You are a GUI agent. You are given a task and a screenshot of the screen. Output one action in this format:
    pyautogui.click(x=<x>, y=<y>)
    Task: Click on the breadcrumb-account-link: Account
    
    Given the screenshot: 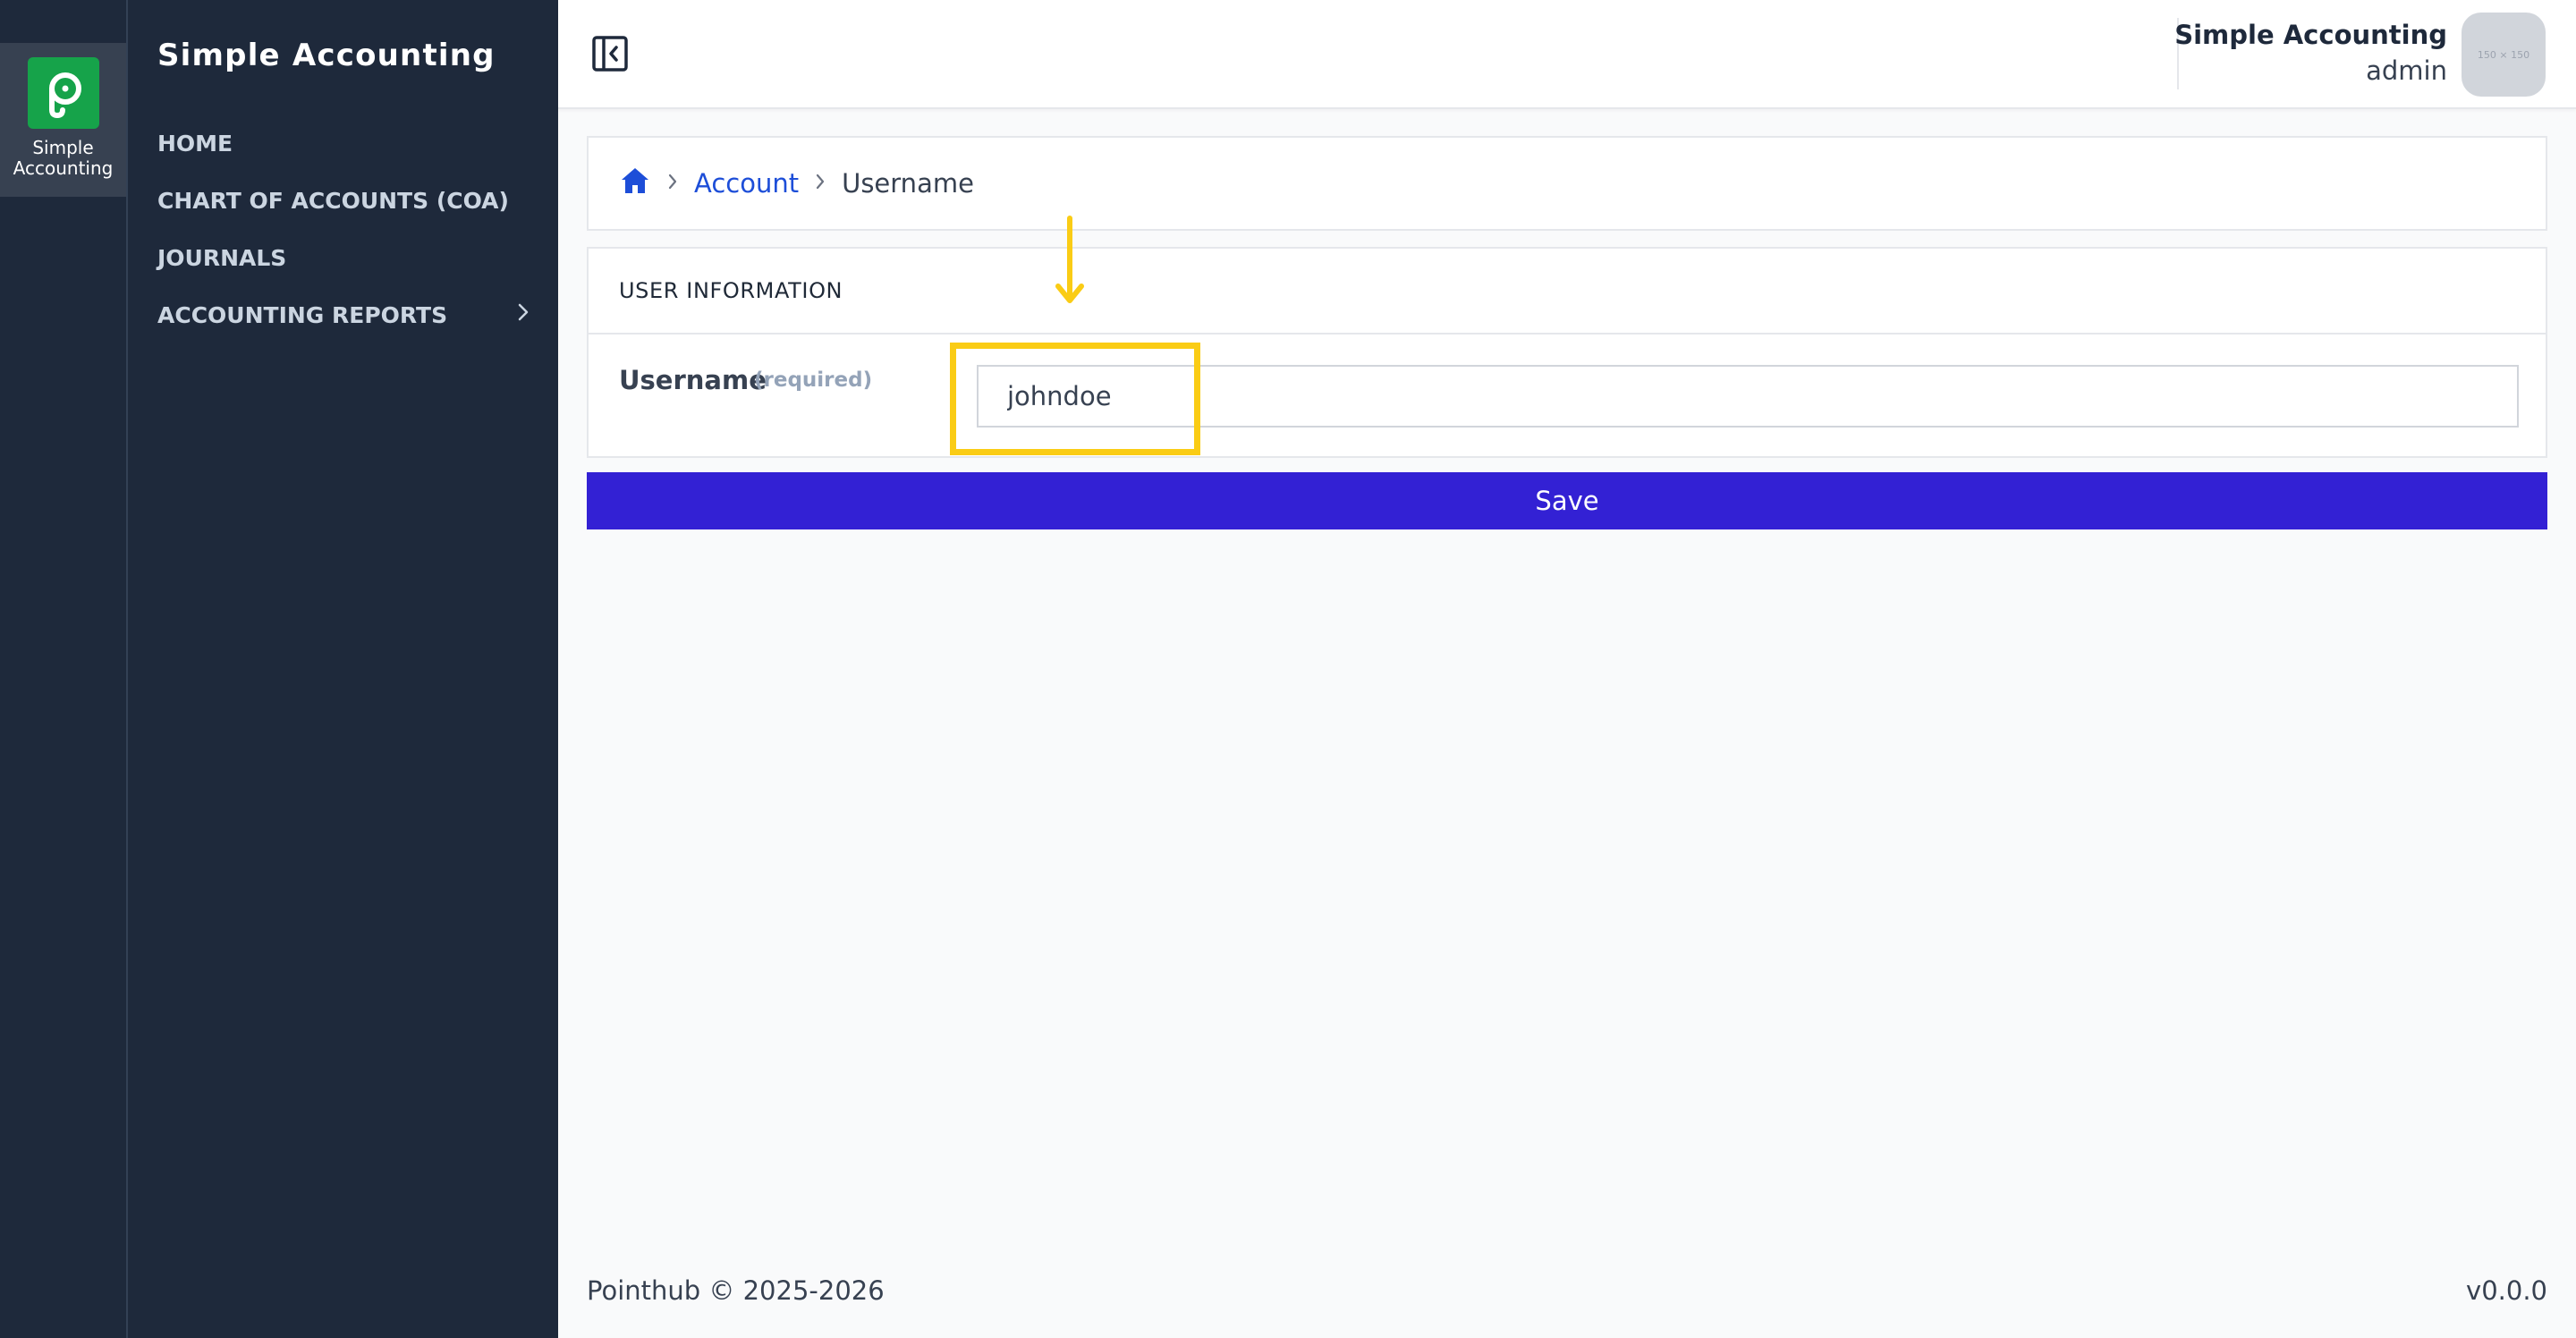 What is the action you would take?
    pyautogui.click(x=746, y=183)
    